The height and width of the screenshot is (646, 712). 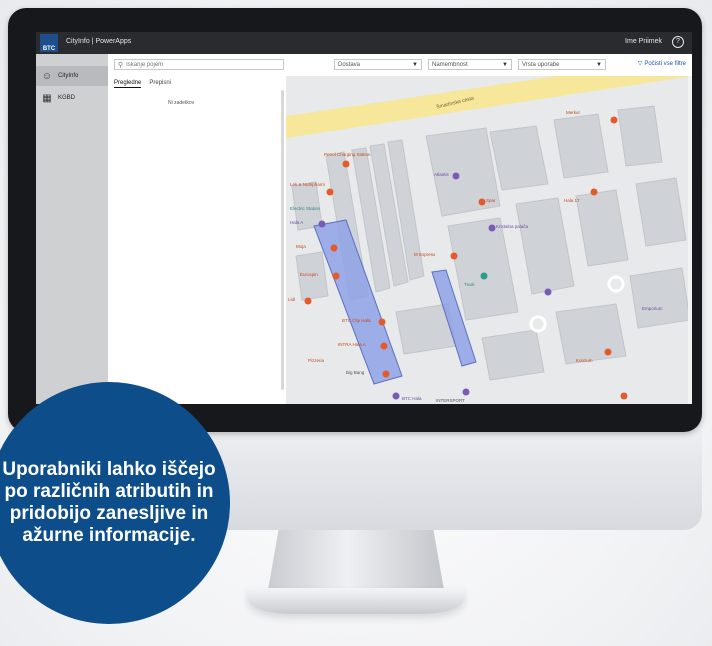 What do you see at coordinates (67, 98) in the screenshot?
I see `sidebar-item-label: KGBD` at bounding box center [67, 98].